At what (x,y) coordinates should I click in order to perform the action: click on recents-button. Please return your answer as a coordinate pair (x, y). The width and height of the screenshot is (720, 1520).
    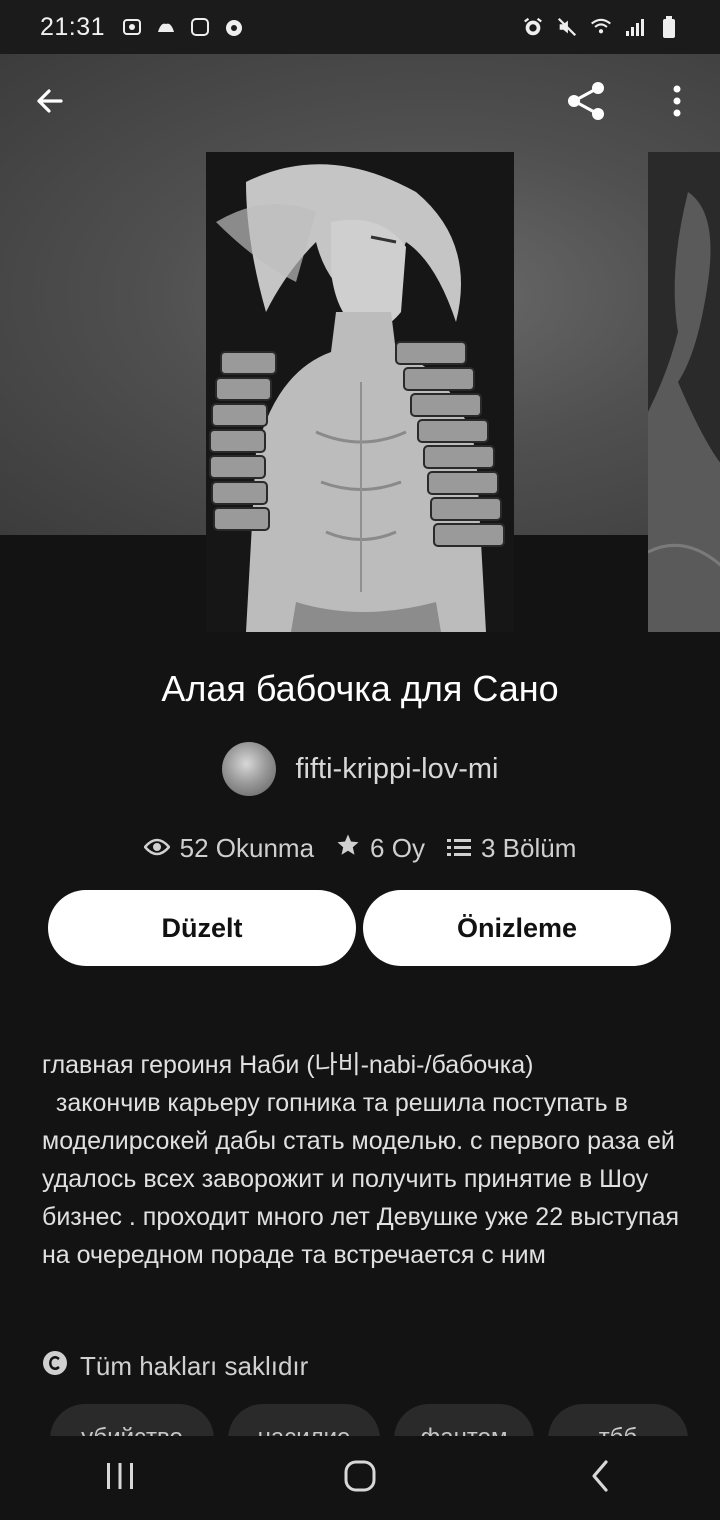
    Looking at the image, I should click on (120, 1478).